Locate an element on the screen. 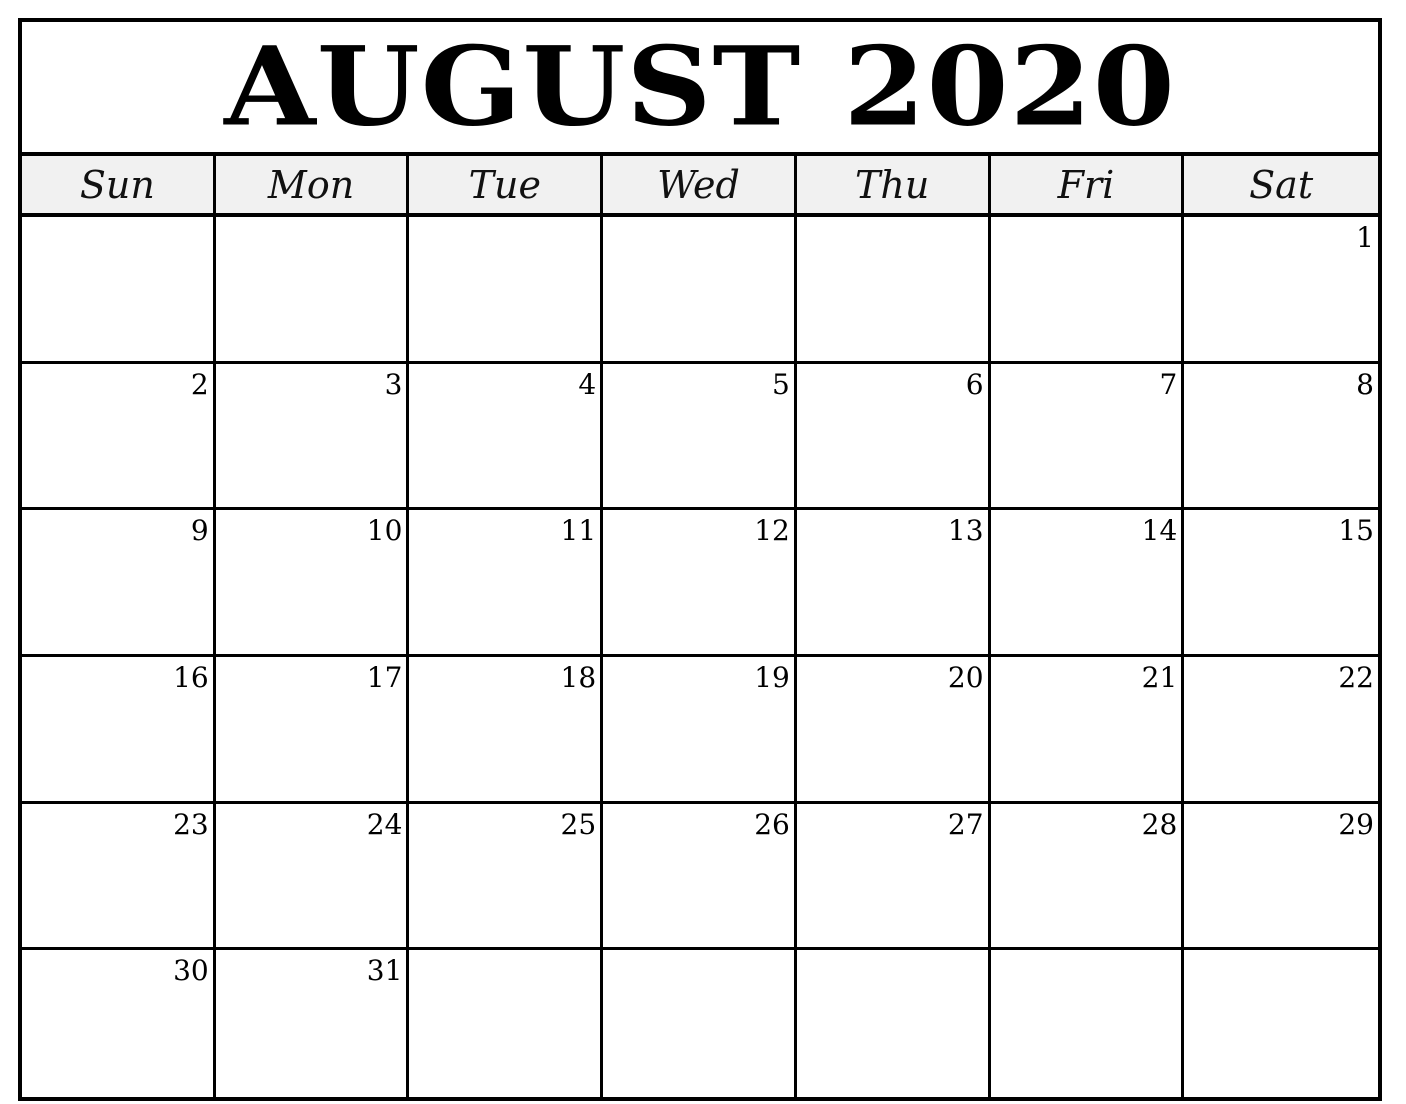  day-number: 26 is located at coordinates (772, 824).